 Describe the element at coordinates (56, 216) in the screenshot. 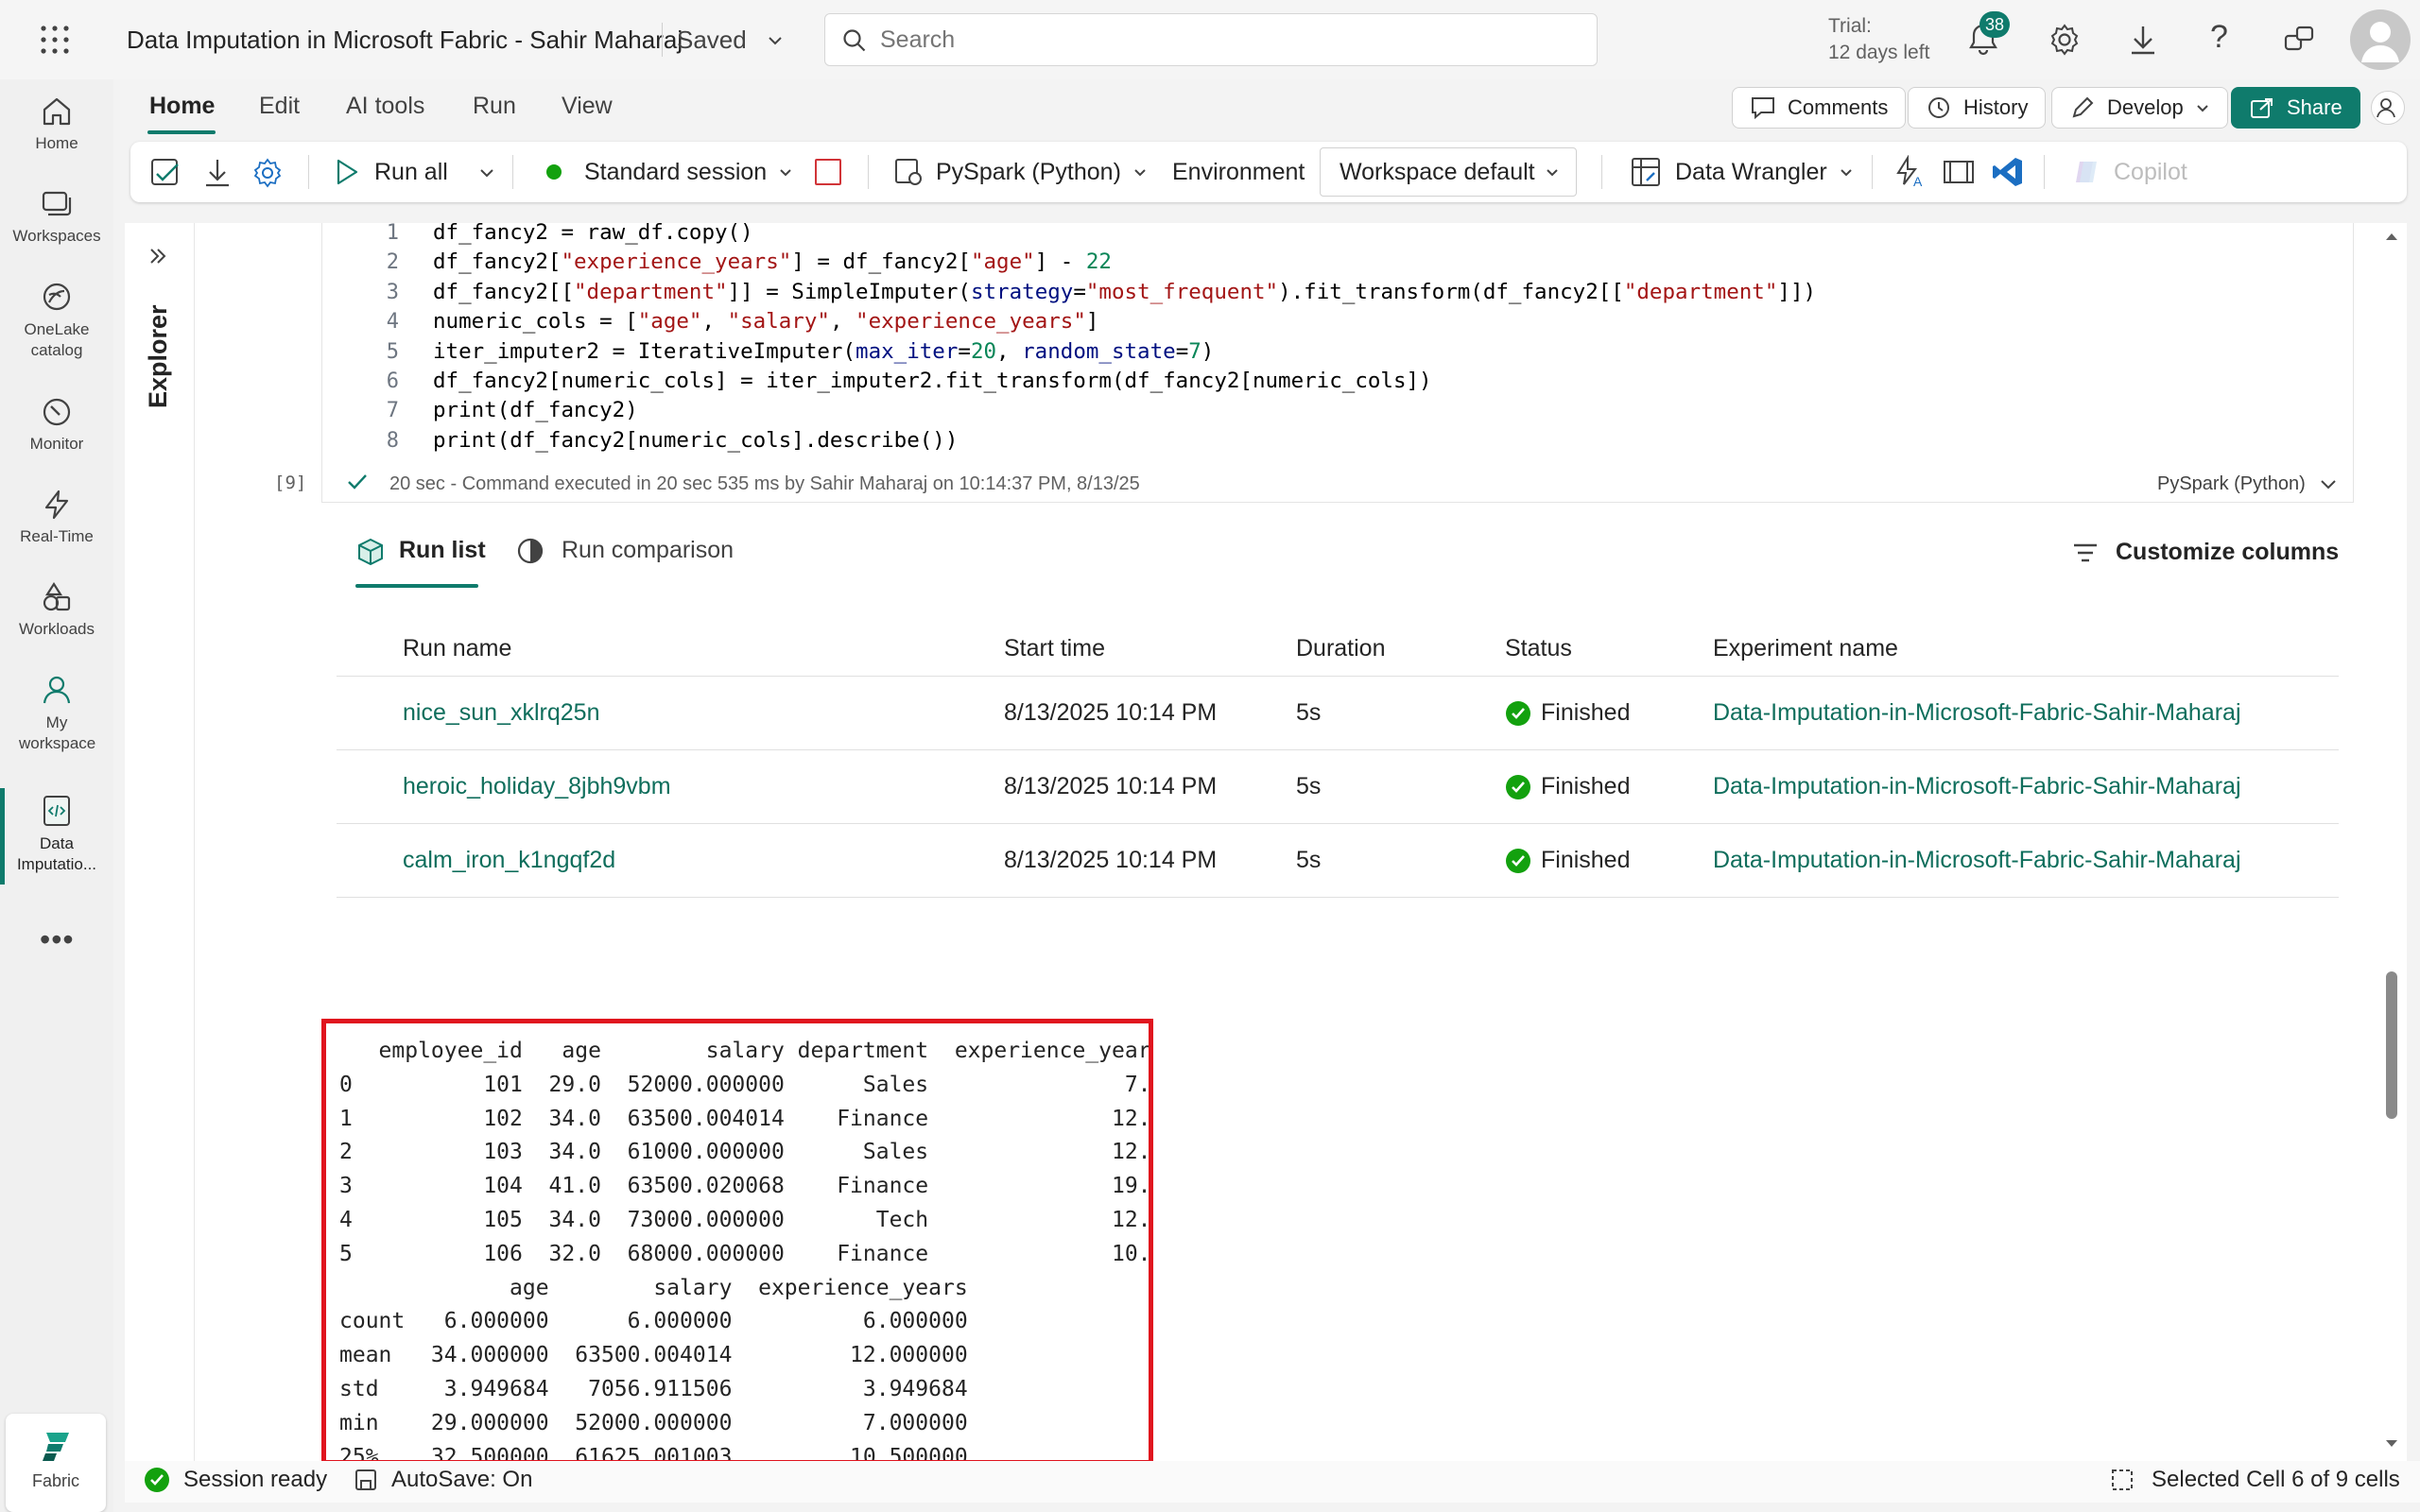

I see `rail-item-workspaces: Workspaces` at that location.